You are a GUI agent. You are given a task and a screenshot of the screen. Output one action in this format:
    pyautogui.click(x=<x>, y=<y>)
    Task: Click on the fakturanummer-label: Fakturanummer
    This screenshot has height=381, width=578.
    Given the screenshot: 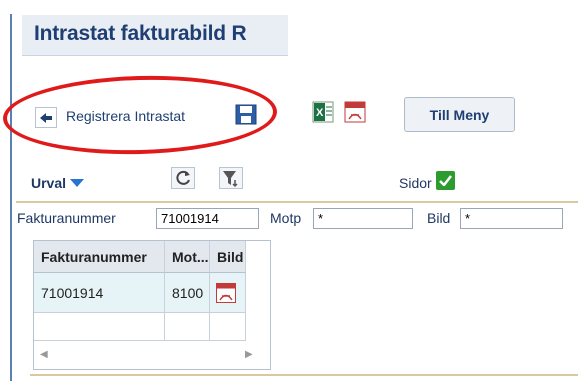 What is the action you would take?
    pyautogui.click(x=66, y=218)
    